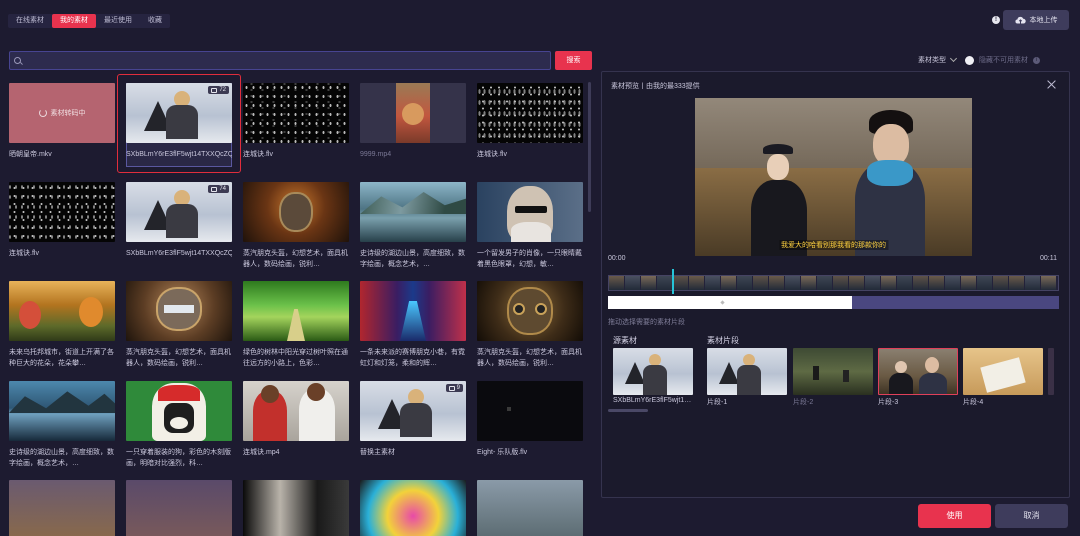  I want to click on playhead, so click(673, 281).